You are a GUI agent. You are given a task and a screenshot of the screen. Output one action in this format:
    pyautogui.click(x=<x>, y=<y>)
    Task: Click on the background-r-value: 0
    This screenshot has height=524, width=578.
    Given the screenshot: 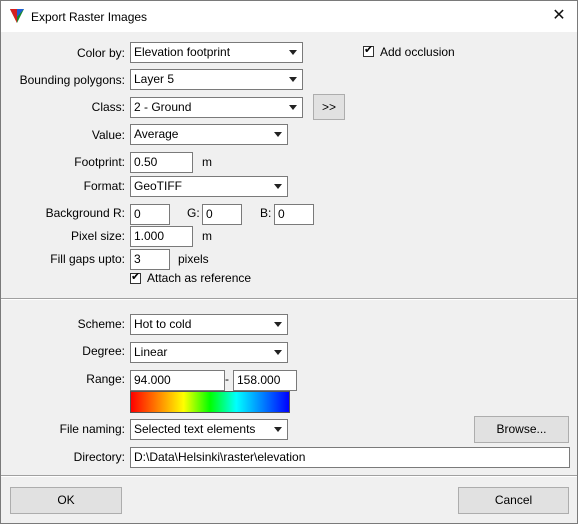 What is the action you would take?
    pyautogui.click(x=137, y=214)
    